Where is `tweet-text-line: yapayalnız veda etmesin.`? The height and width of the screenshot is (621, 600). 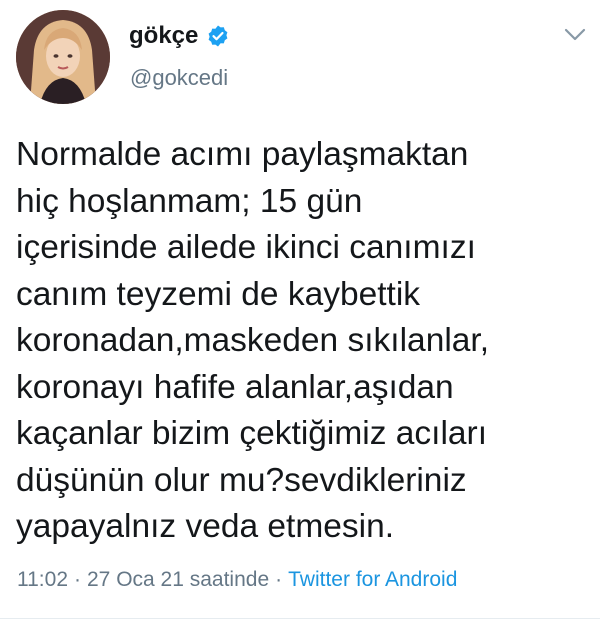 tweet-text-line: yapayalnız veda etmesin. is located at coordinates (205, 526).